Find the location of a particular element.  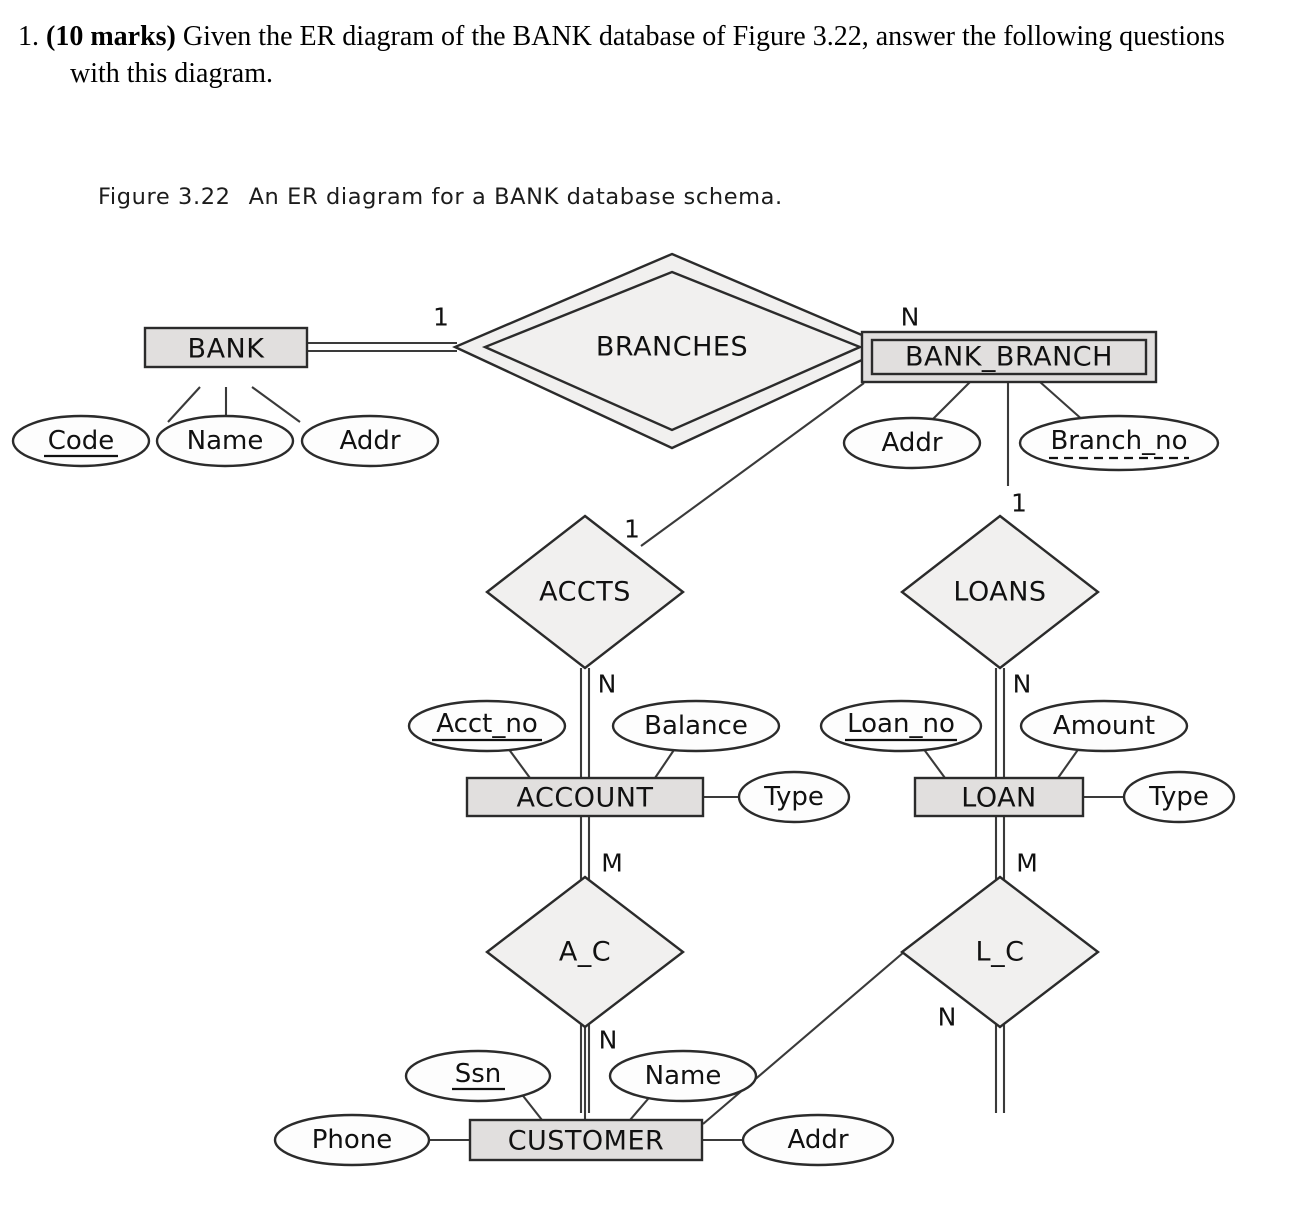

attribute-acct-no-label: Acct_no is located at coordinates (487, 724).